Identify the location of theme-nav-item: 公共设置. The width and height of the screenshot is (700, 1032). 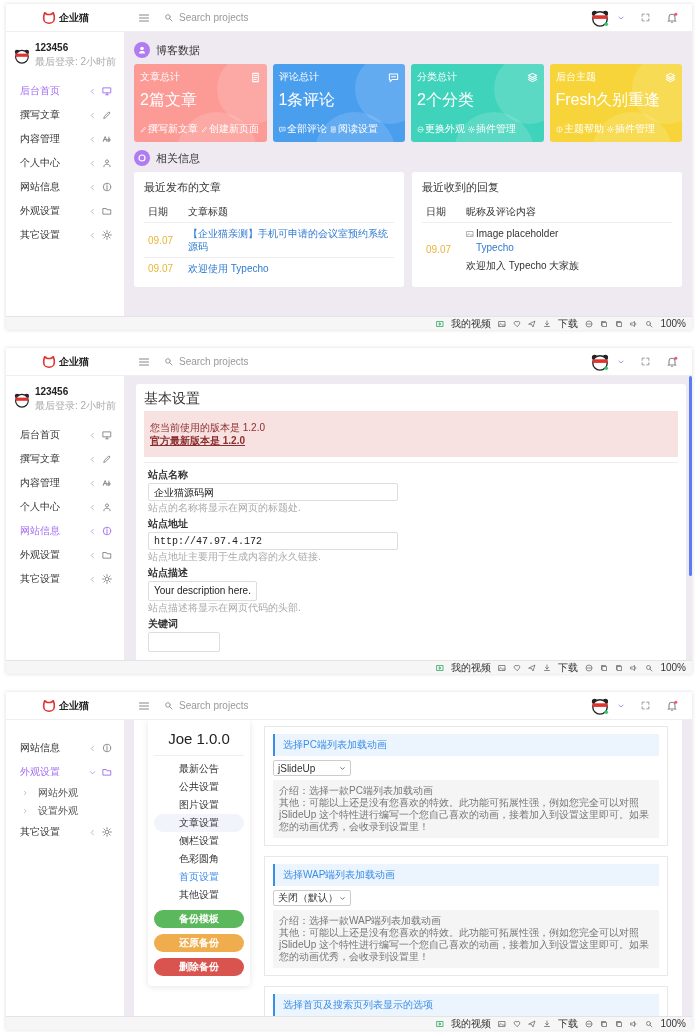
(199, 787).